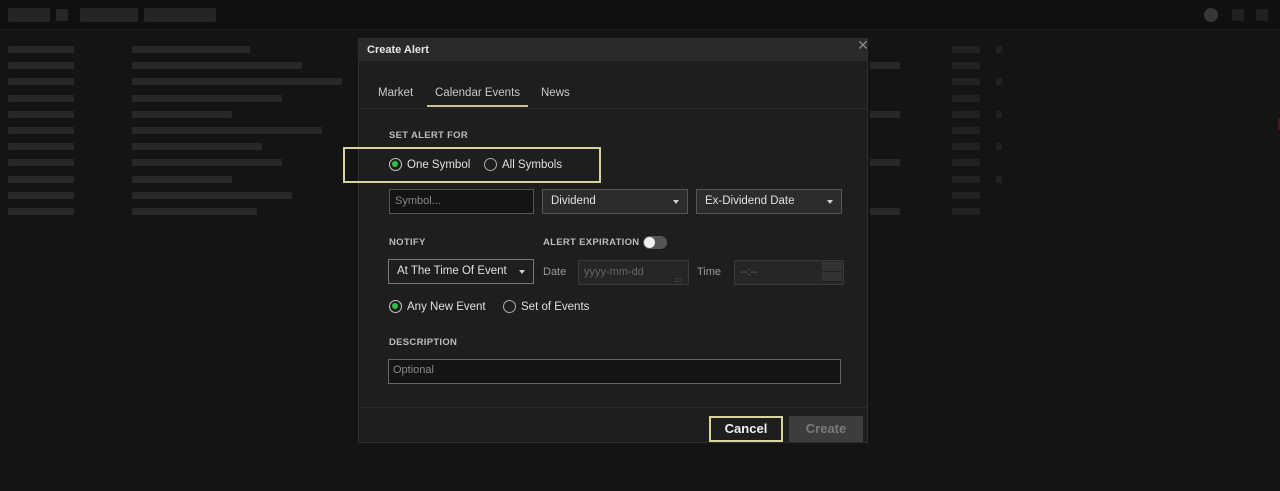  I want to click on tab-market: Market, so click(395, 96).